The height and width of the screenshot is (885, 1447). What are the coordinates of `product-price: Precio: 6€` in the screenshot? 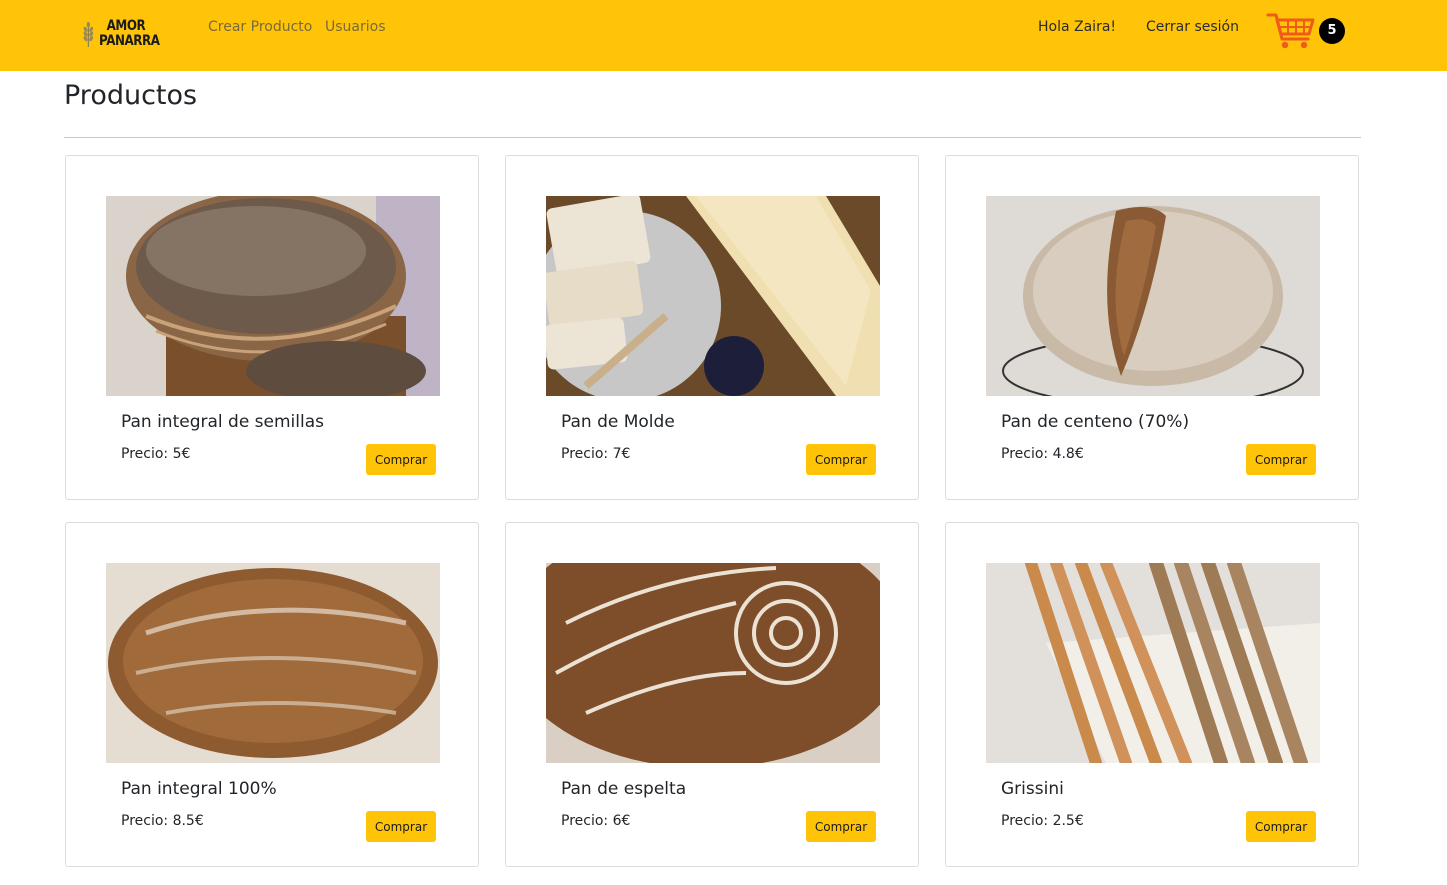 It's located at (596, 821).